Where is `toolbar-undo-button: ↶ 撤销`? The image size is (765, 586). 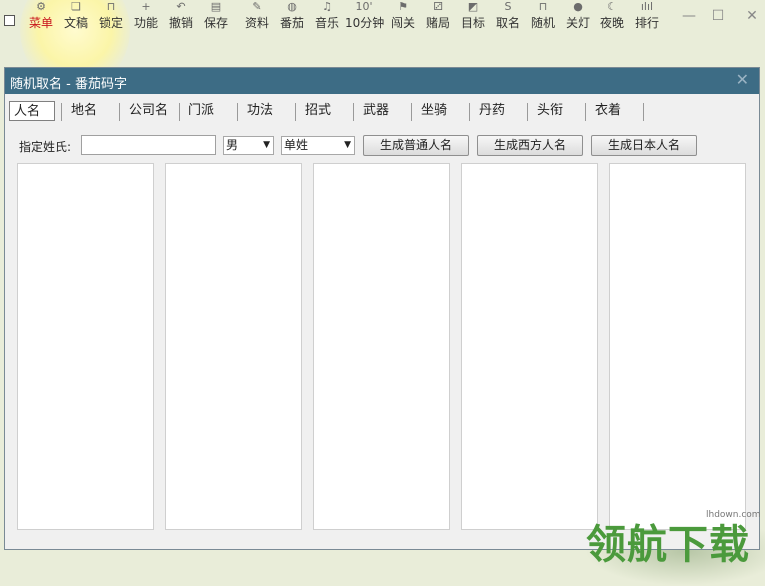
toolbar-undo-button: ↶ 撤销 is located at coordinates (181, 18).